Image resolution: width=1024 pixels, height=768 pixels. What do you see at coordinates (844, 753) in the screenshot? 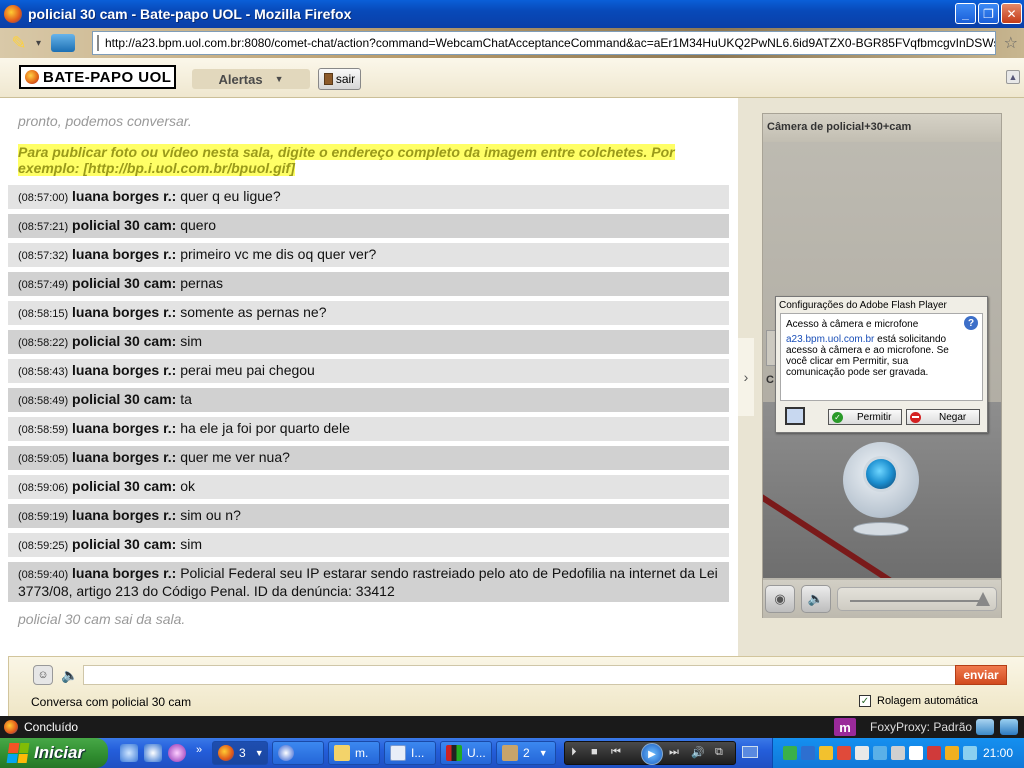
I see `tray-icon-alert` at bounding box center [844, 753].